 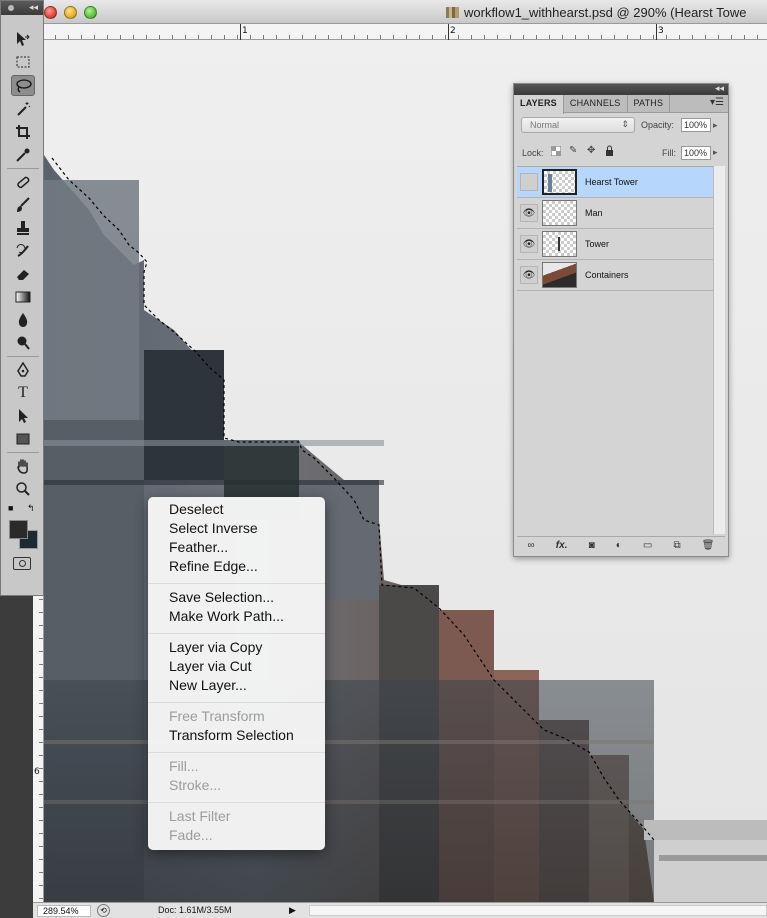 What do you see at coordinates (531, 545) in the screenshot?
I see `link-icon: ∞` at bounding box center [531, 545].